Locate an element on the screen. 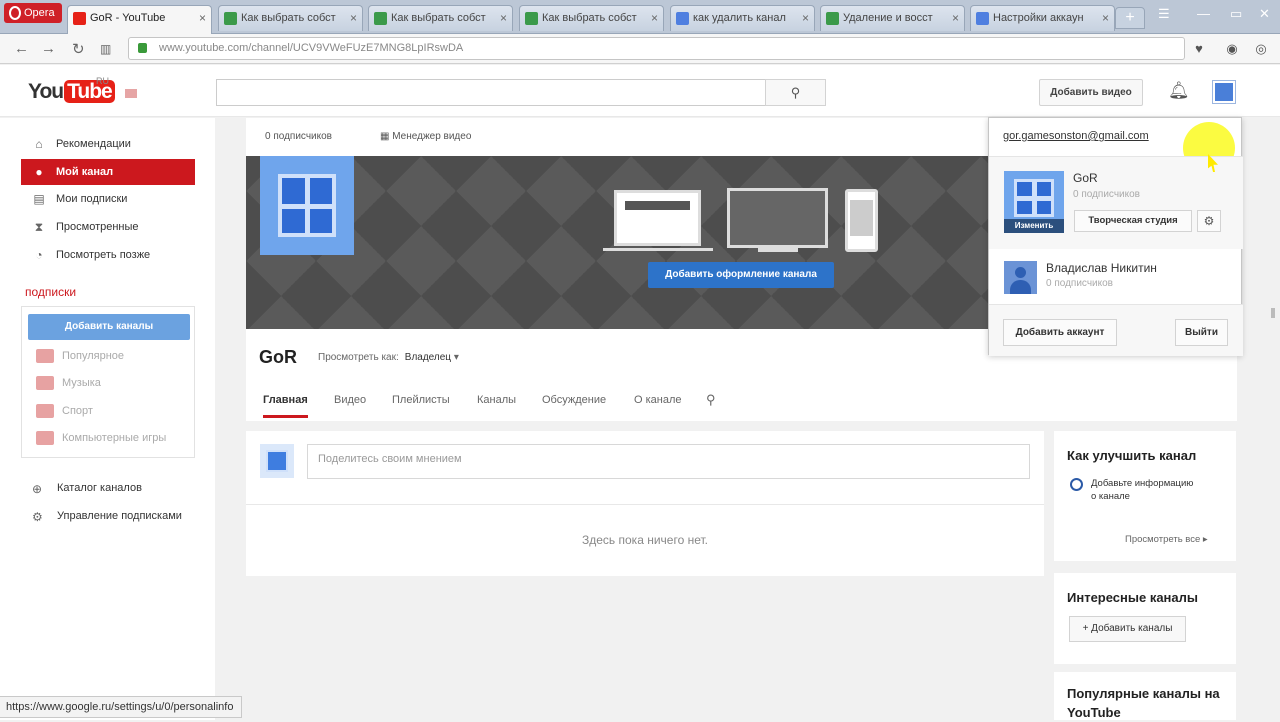  video-manager-icon: ▦ is located at coordinates (386, 136).